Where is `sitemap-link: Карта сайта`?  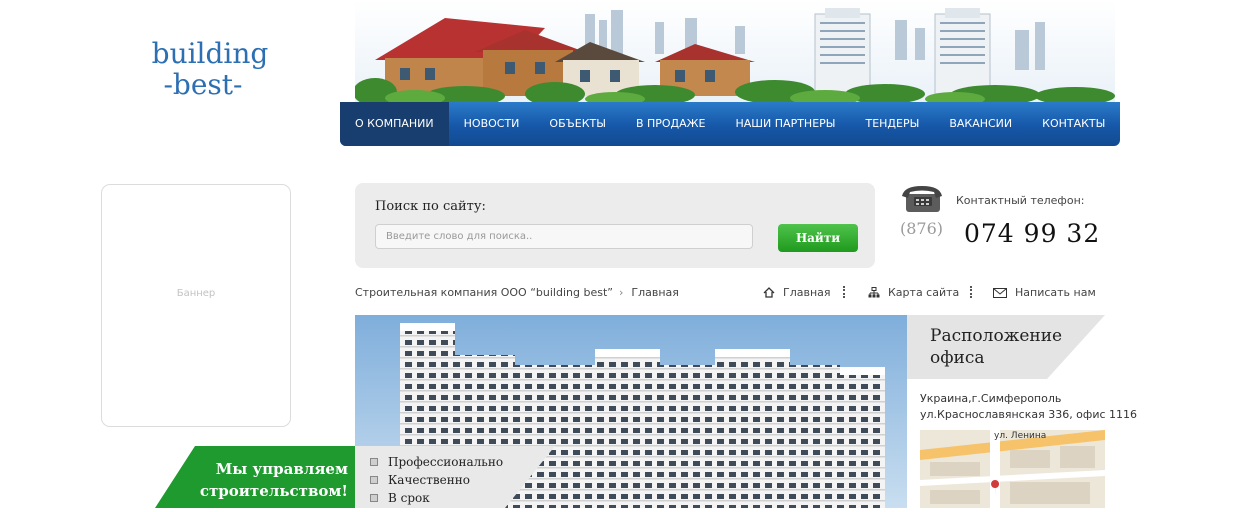
sitemap-link: Карта сайта is located at coordinates (913, 292).